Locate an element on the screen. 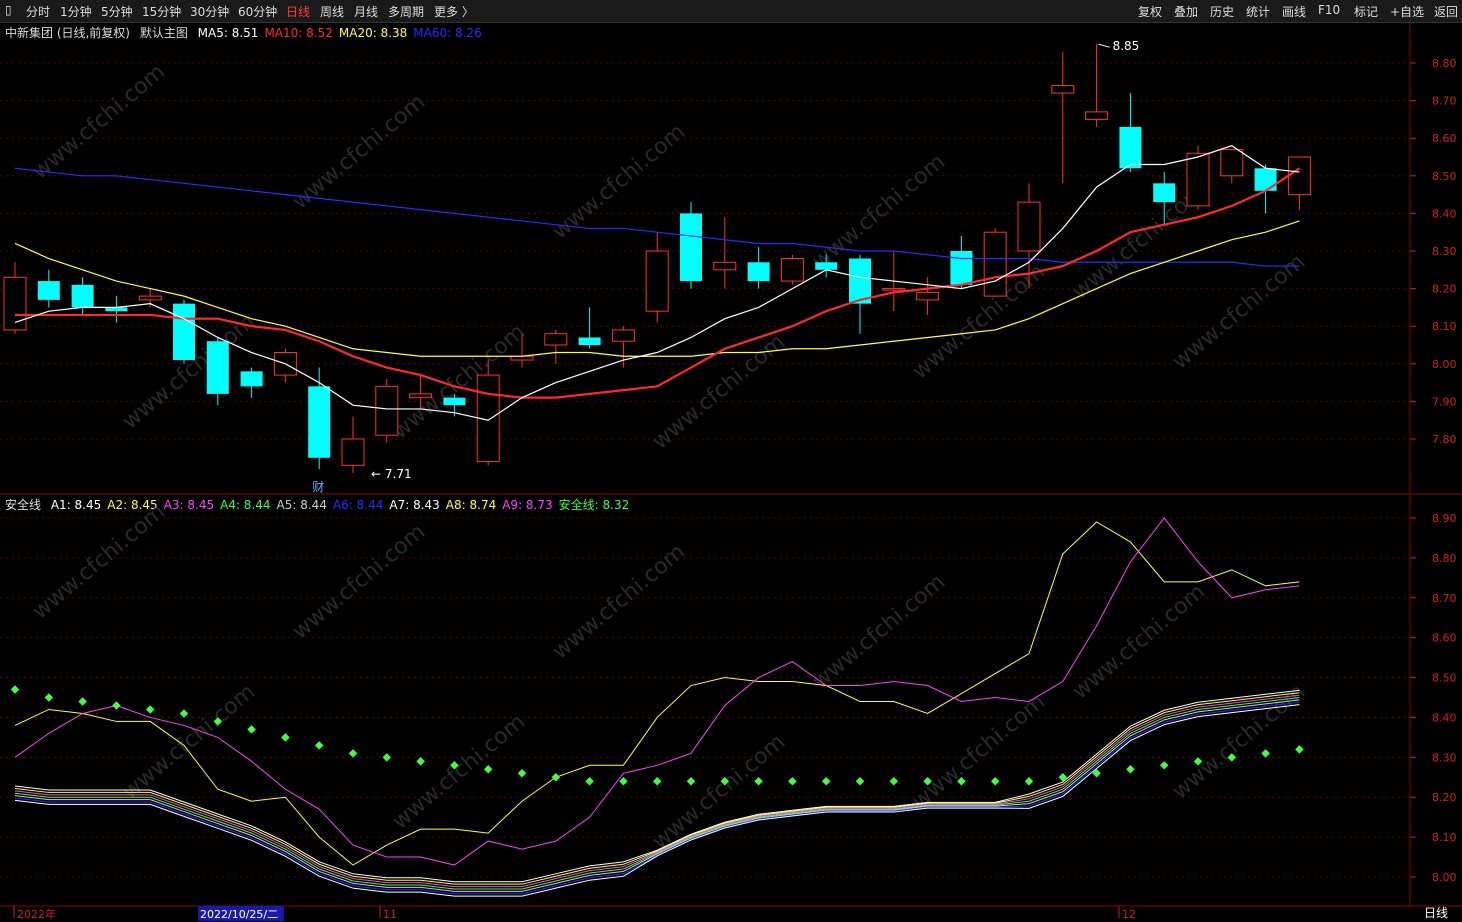 The width and height of the screenshot is (1462, 922). high-price-label: 8.85 is located at coordinates (1126, 46).